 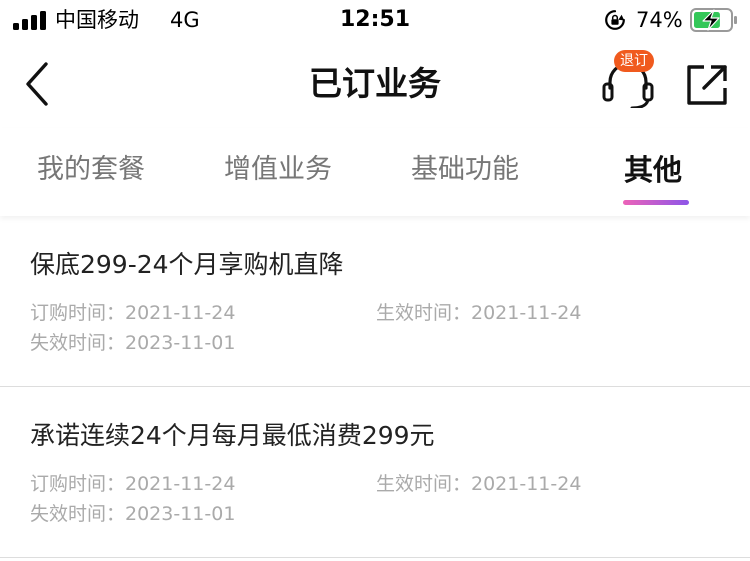 What do you see at coordinates (375, 20) in the screenshot?
I see `status-bar: 中国移动 4G 12:51 74%` at bounding box center [375, 20].